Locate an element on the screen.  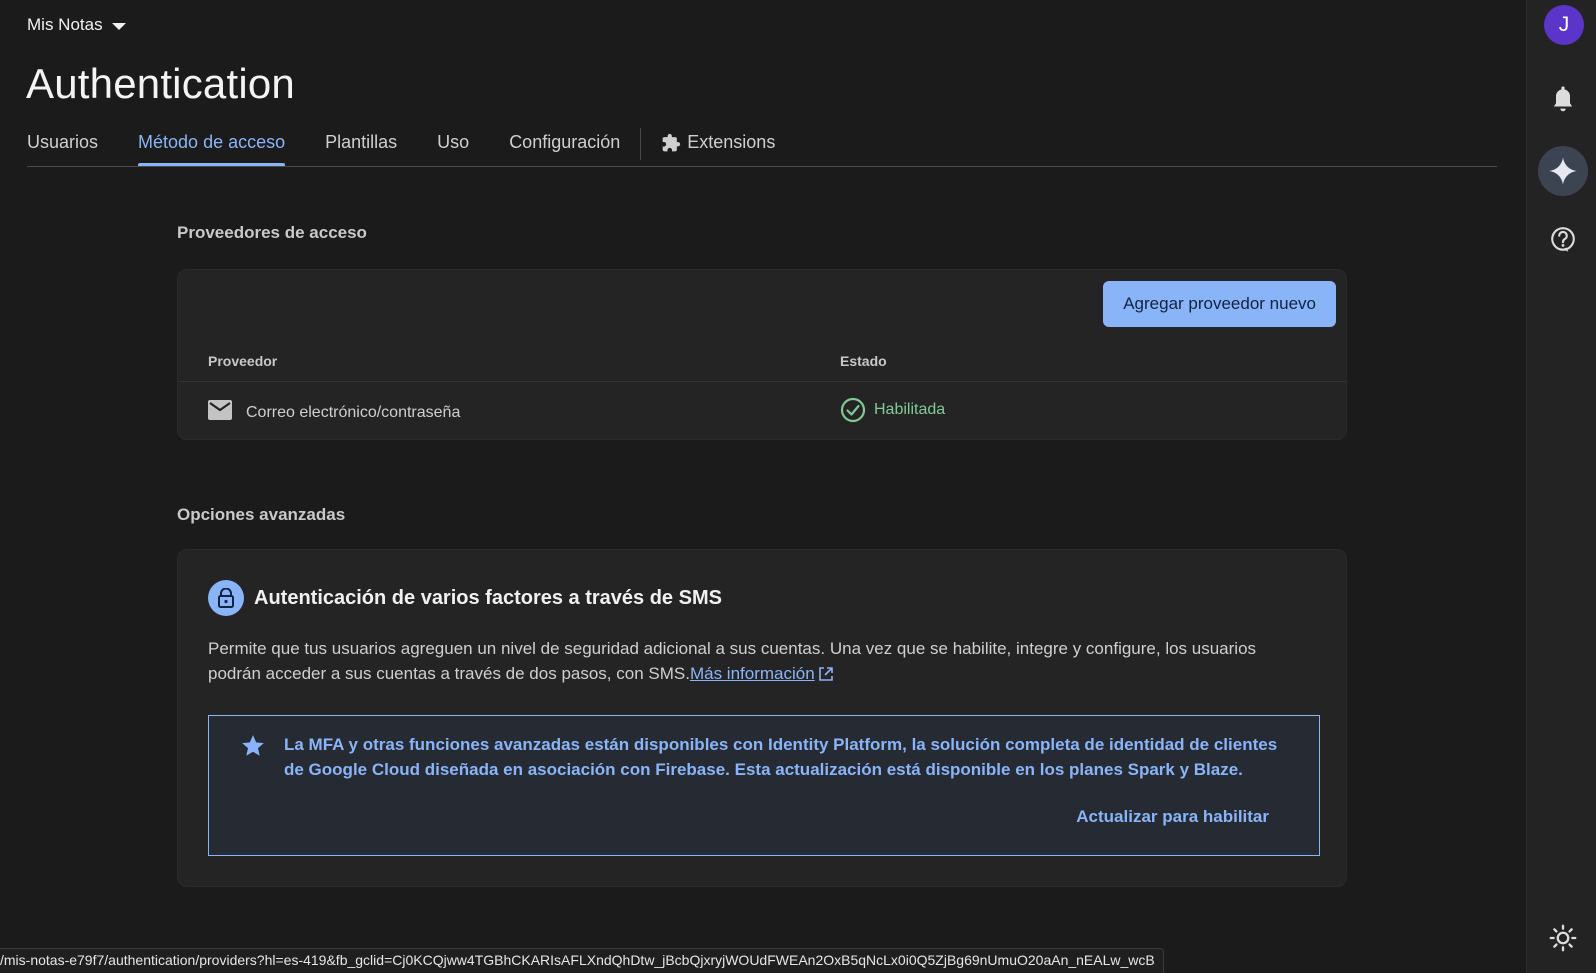
mail-icon is located at coordinates (220, 410).